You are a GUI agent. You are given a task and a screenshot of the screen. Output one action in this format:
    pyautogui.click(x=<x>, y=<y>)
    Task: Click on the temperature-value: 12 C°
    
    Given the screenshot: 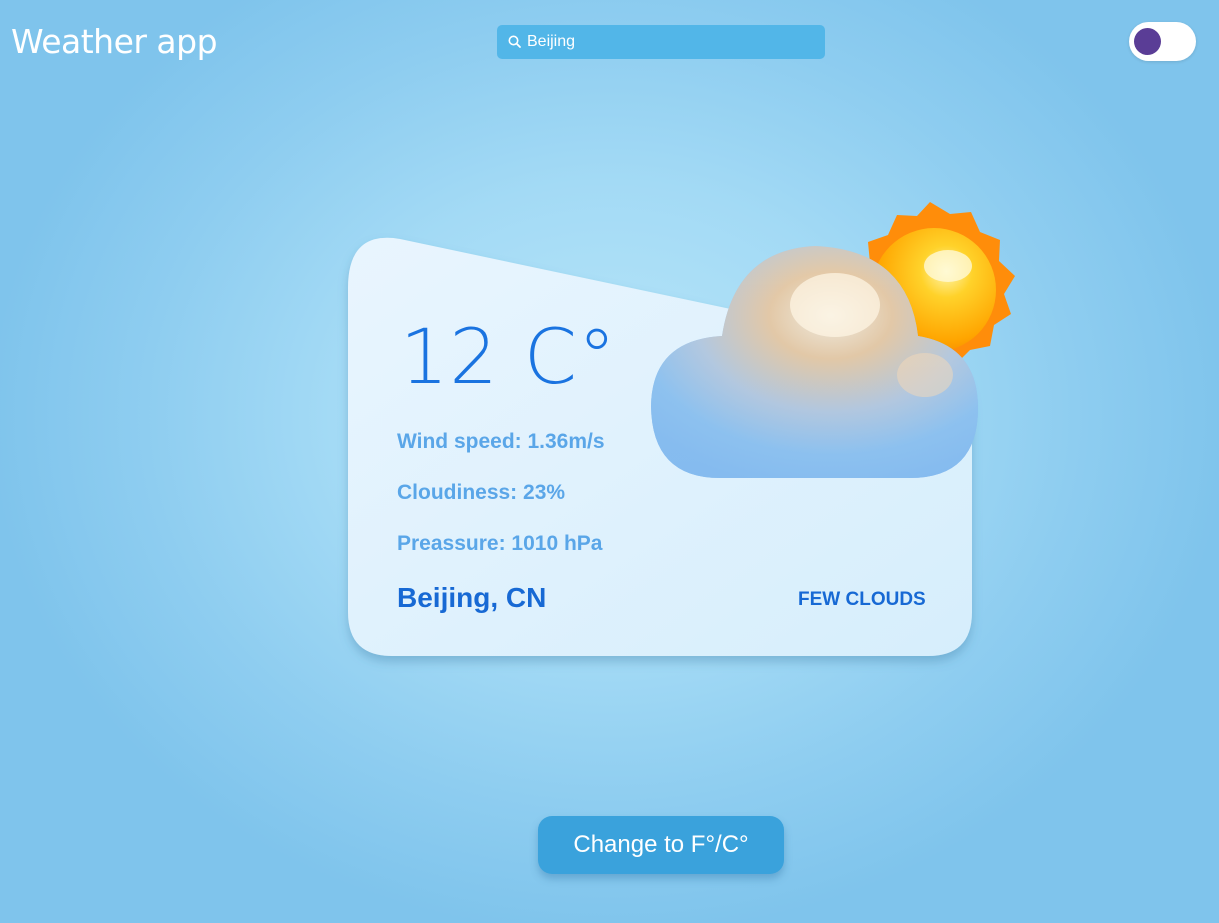 What is the action you would take?
    pyautogui.click(x=508, y=356)
    